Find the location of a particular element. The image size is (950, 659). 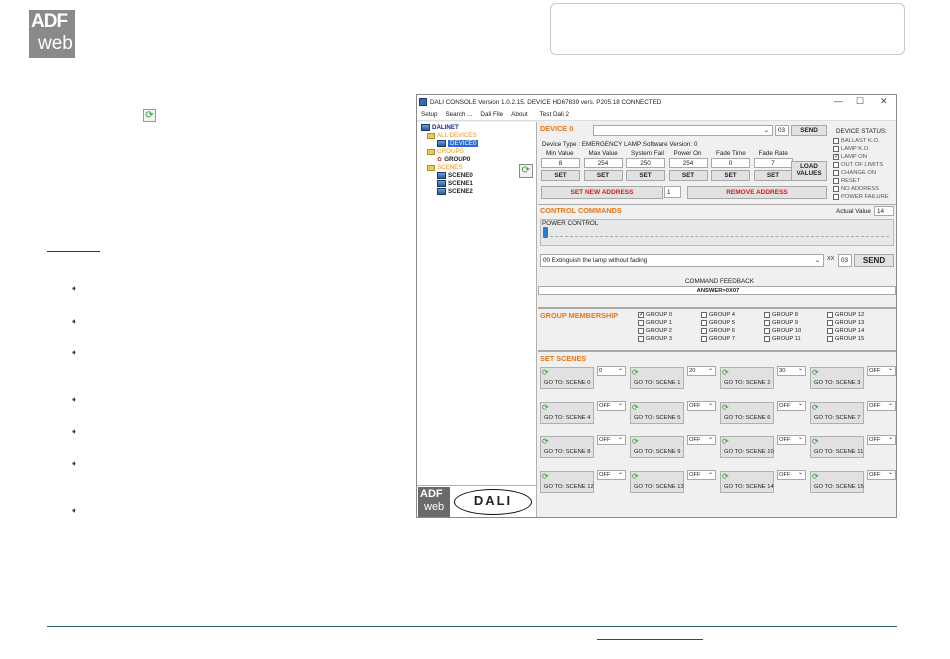

refresh-tree-button: ⟳ is located at coordinates (526, 171).